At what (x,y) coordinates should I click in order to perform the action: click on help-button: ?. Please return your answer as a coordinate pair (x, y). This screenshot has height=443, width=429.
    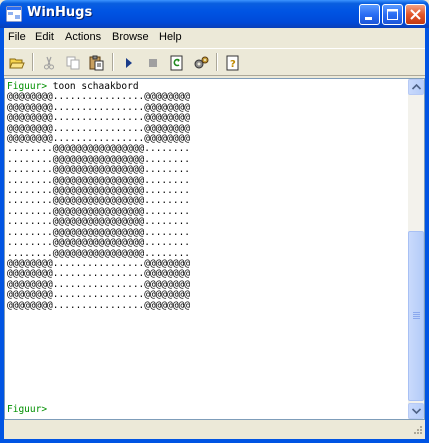
    Looking at the image, I should click on (233, 63).